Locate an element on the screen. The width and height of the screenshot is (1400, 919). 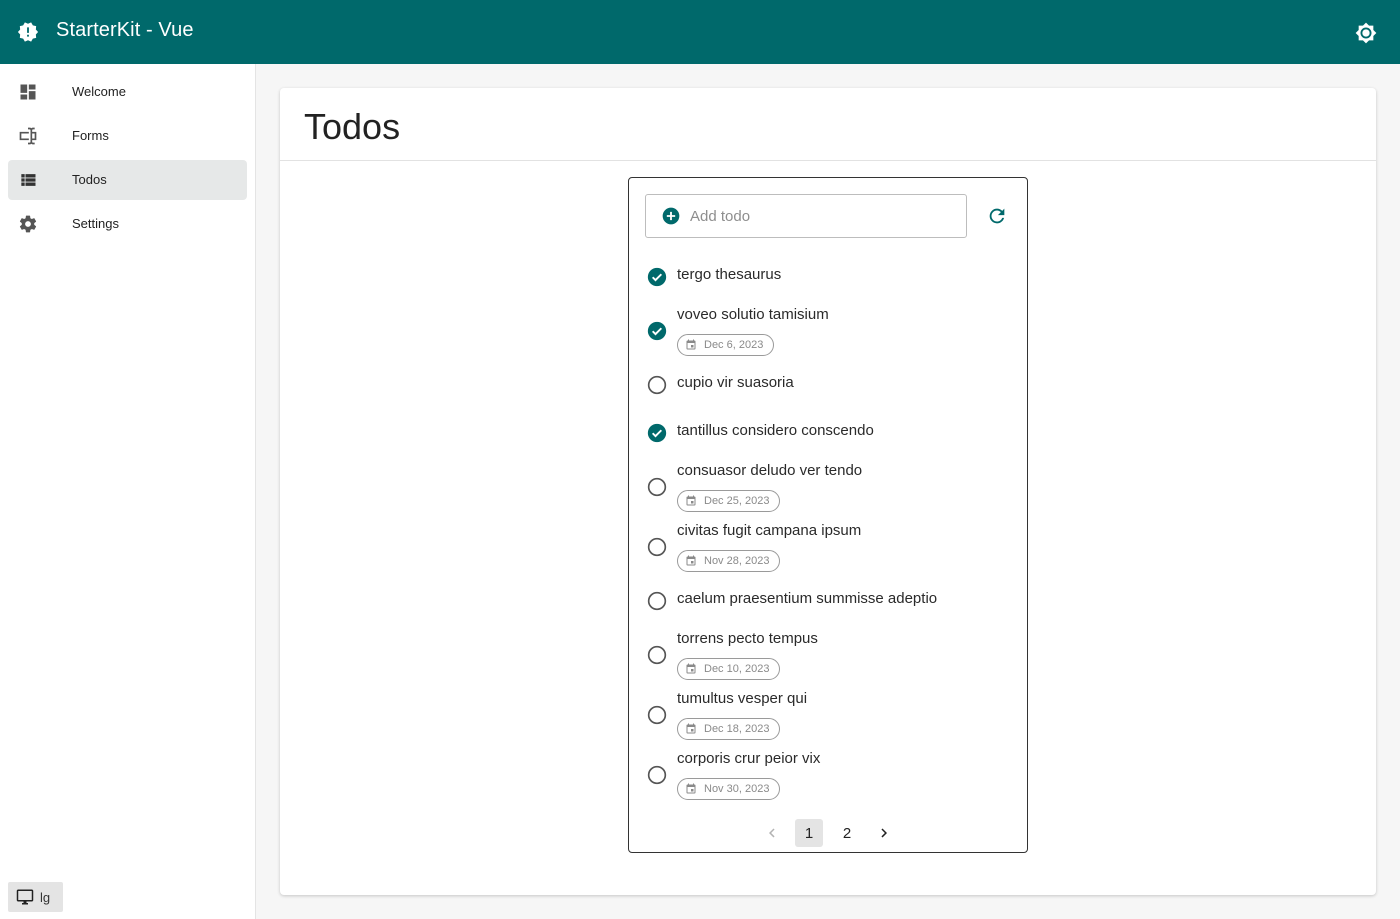
sidebar-item-label: Todos is located at coordinates (89, 179).